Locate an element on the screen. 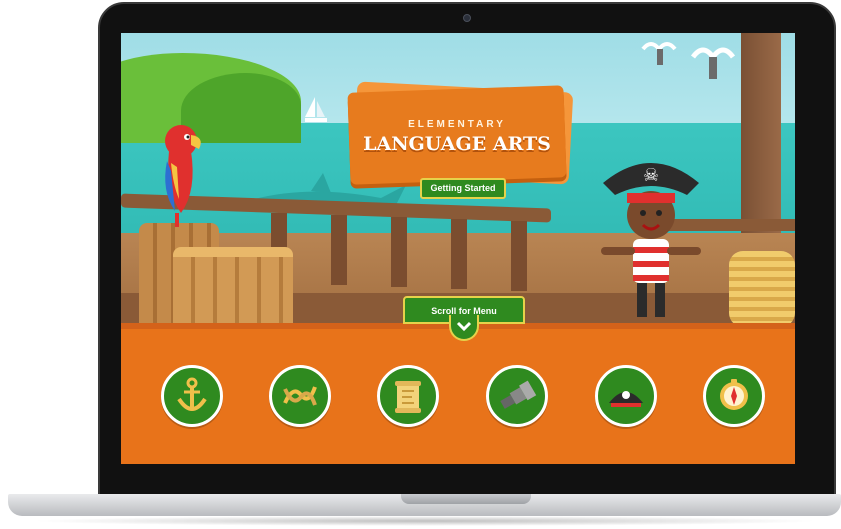 The width and height of the screenshot is (841, 529). webcam is located at coordinates (467, 18).